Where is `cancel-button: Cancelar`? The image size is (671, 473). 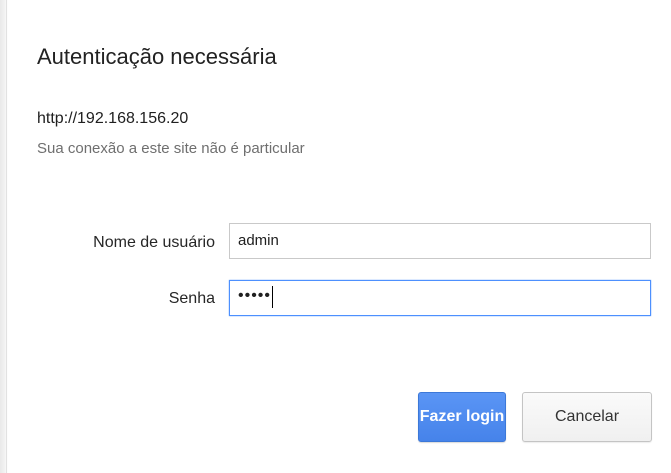
cancel-button: Cancelar is located at coordinates (587, 417).